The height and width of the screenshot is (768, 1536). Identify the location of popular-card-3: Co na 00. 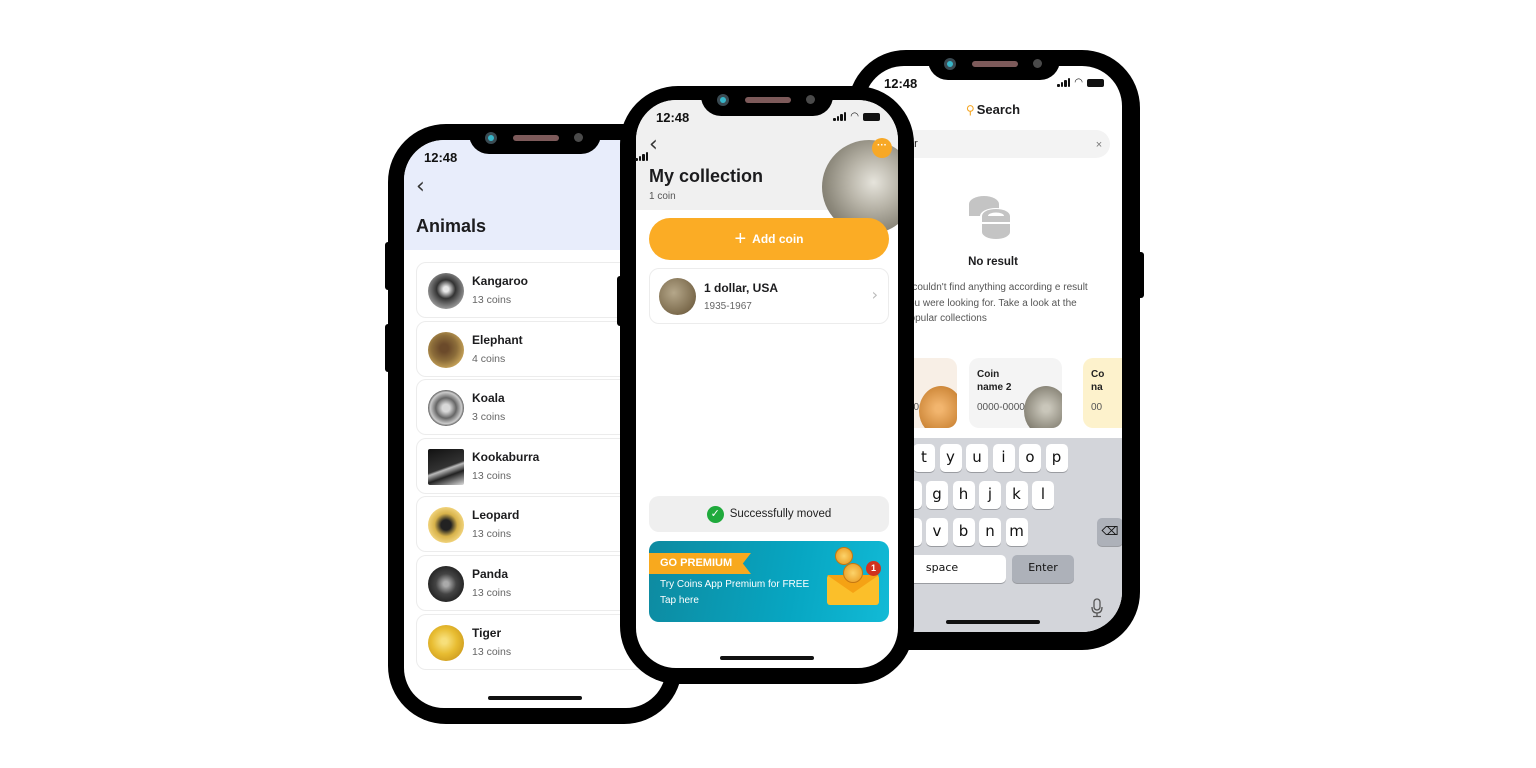
(1102, 393).